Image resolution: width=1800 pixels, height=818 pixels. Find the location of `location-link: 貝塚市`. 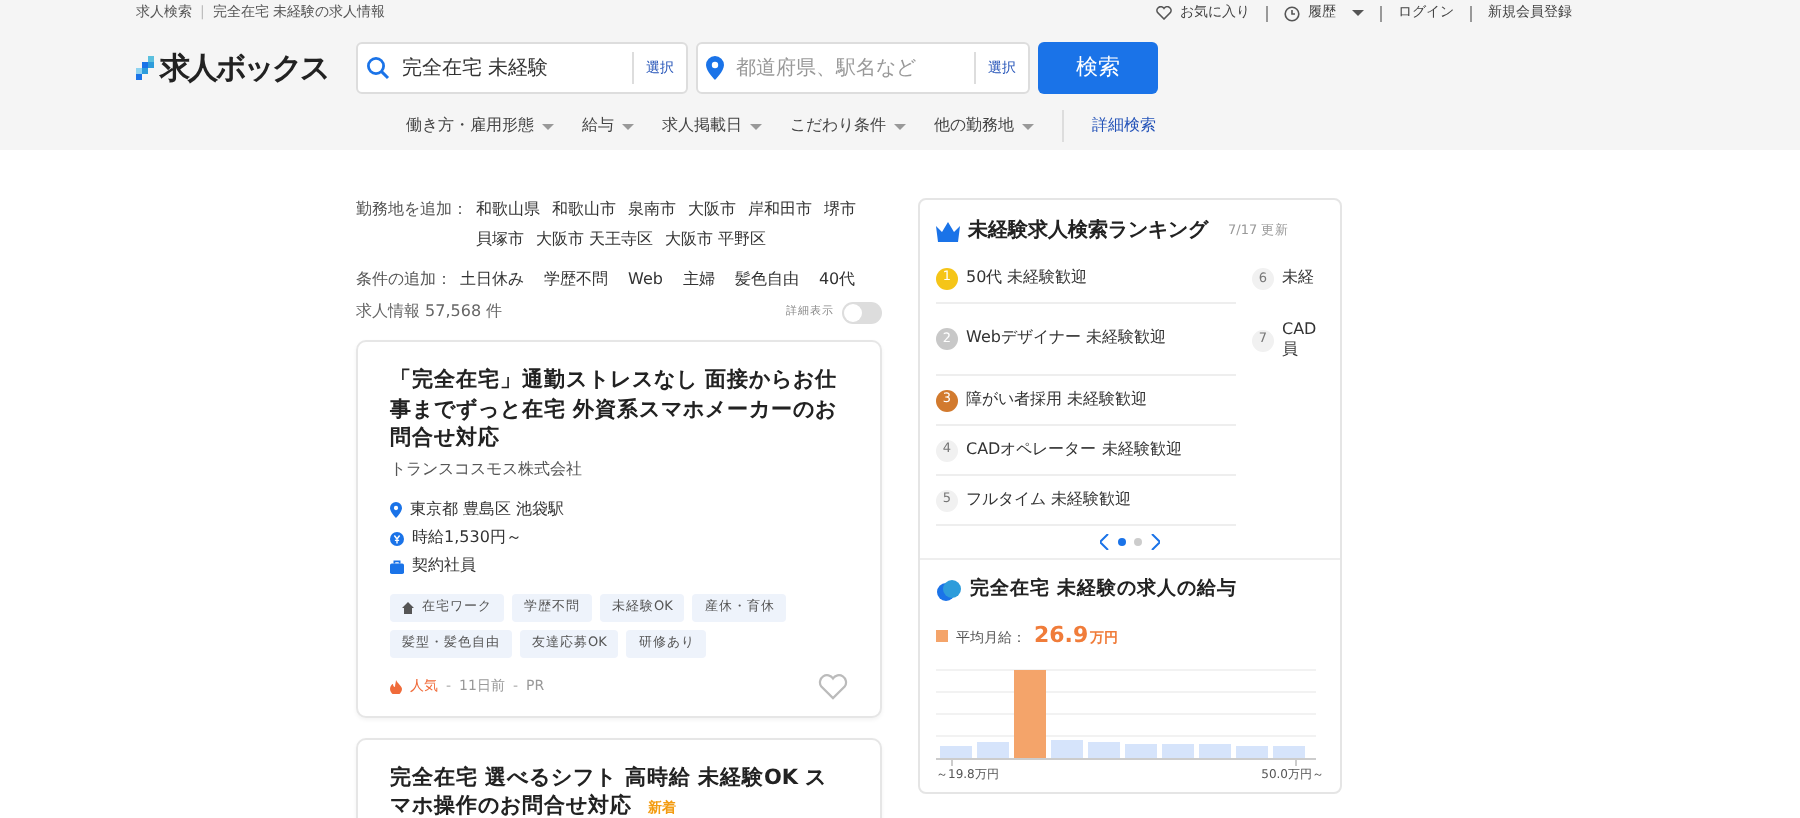

location-link: 貝塚市 is located at coordinates (500, 240).